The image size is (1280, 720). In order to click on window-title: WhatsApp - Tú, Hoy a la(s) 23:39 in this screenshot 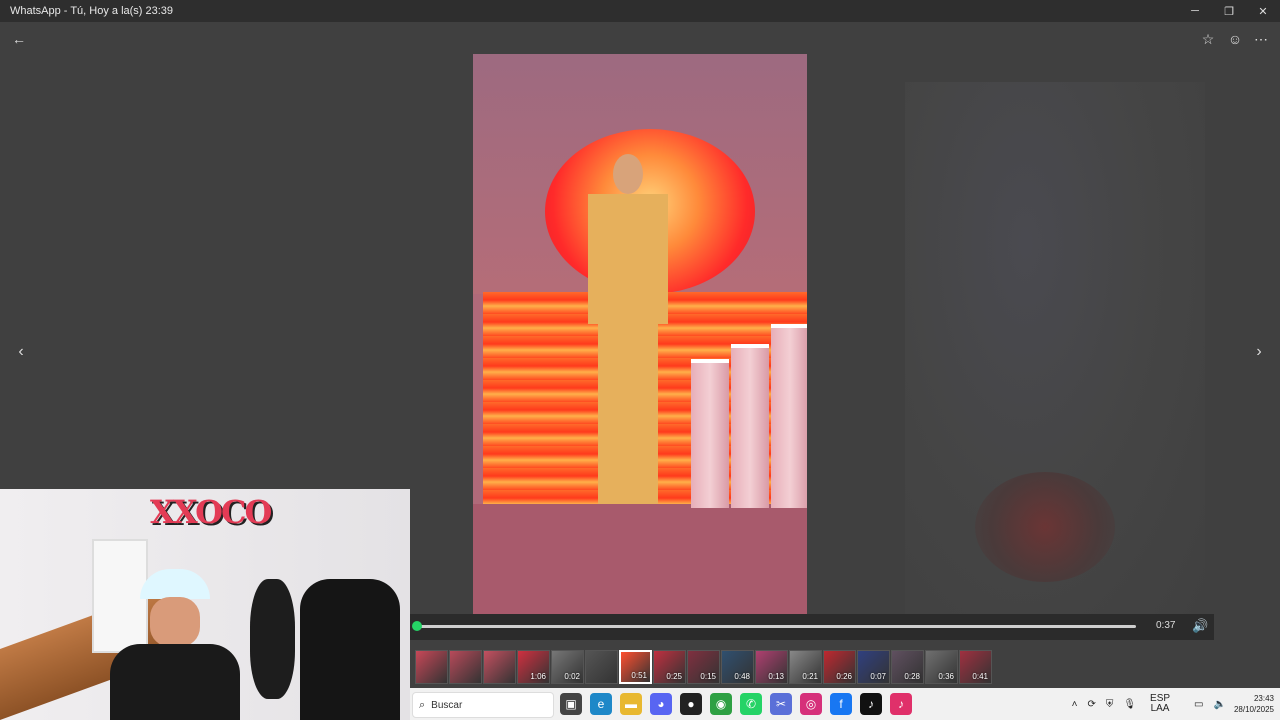, I will do `click(92, 11)`.